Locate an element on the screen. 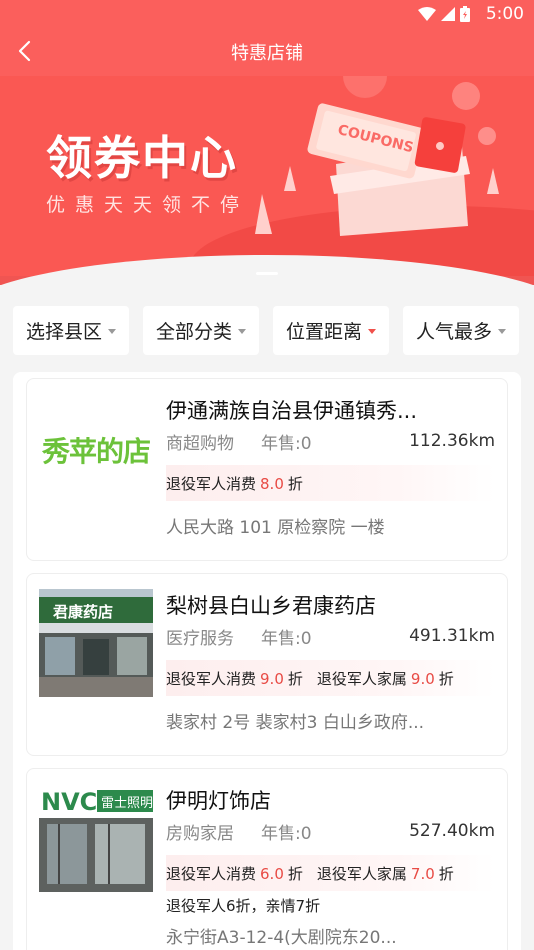 This screenshot has height=950, width=534. filter-popularity: 人气最多 is located at coordinates (461, 330).